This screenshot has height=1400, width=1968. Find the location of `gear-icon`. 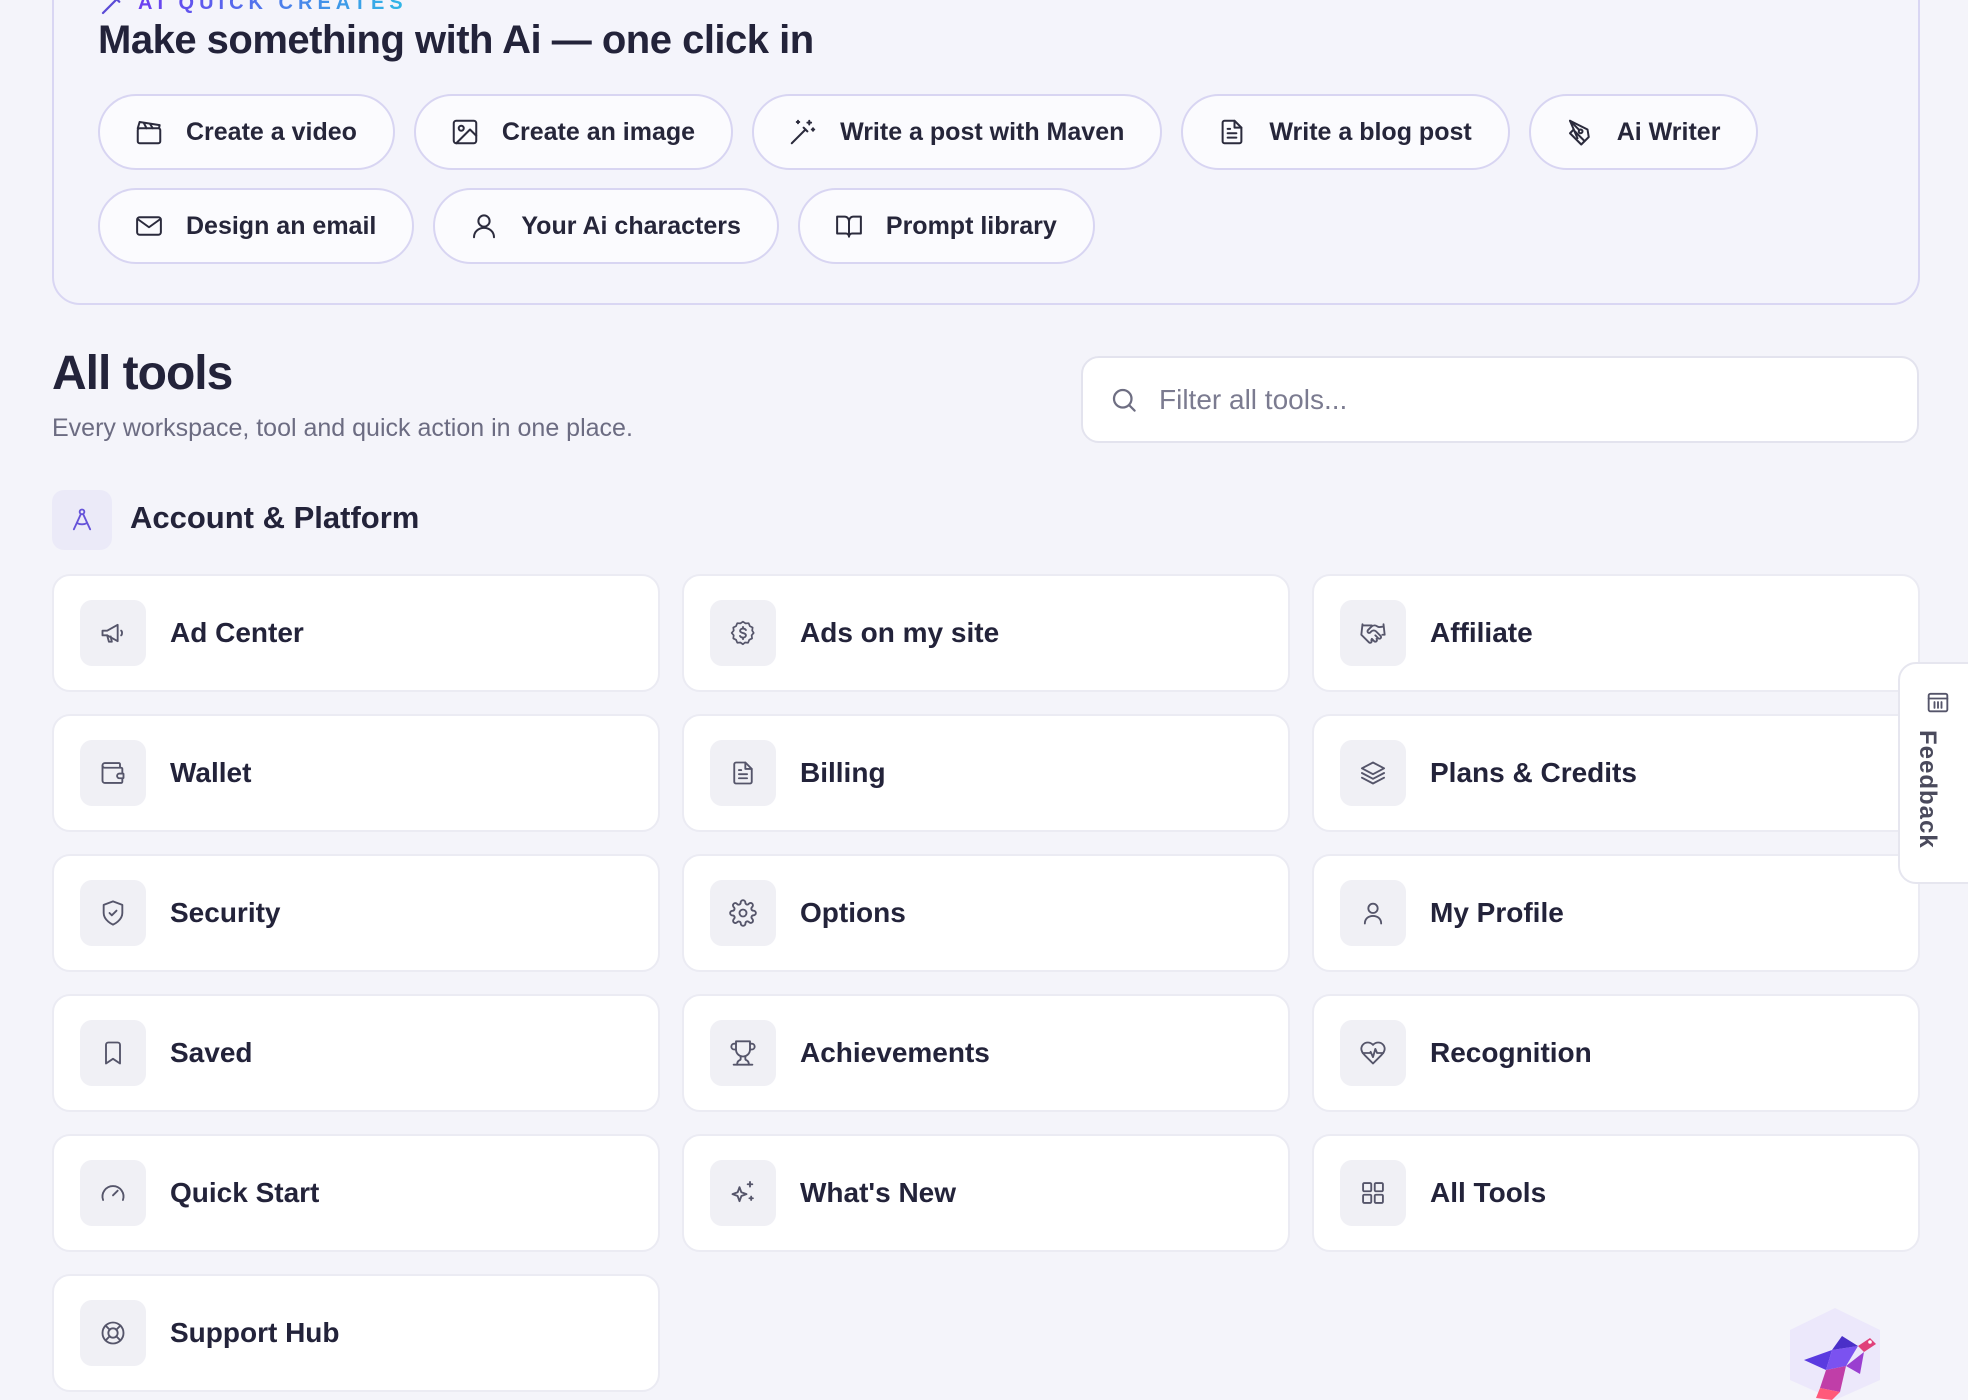

gear-icon is located at coordinates (743, 913).